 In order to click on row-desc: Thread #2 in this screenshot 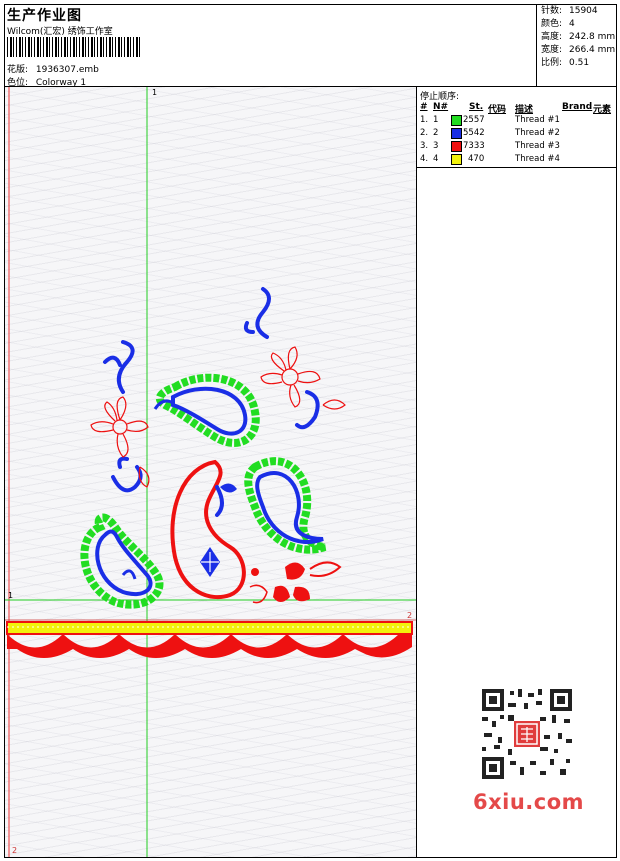, I will do `click(537, 133)`.